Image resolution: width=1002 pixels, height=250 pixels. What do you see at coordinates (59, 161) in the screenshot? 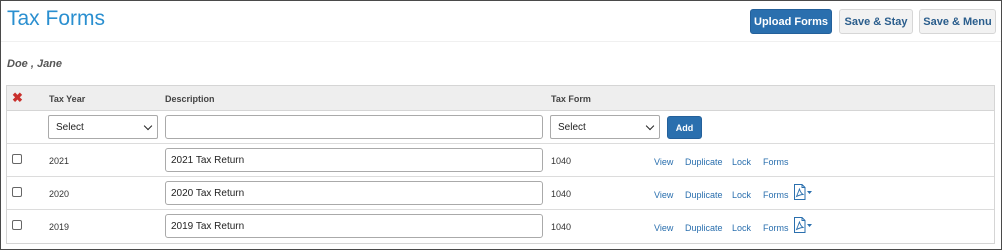
I see `row-tax-year: 2021` at bounding box center [59, 161].